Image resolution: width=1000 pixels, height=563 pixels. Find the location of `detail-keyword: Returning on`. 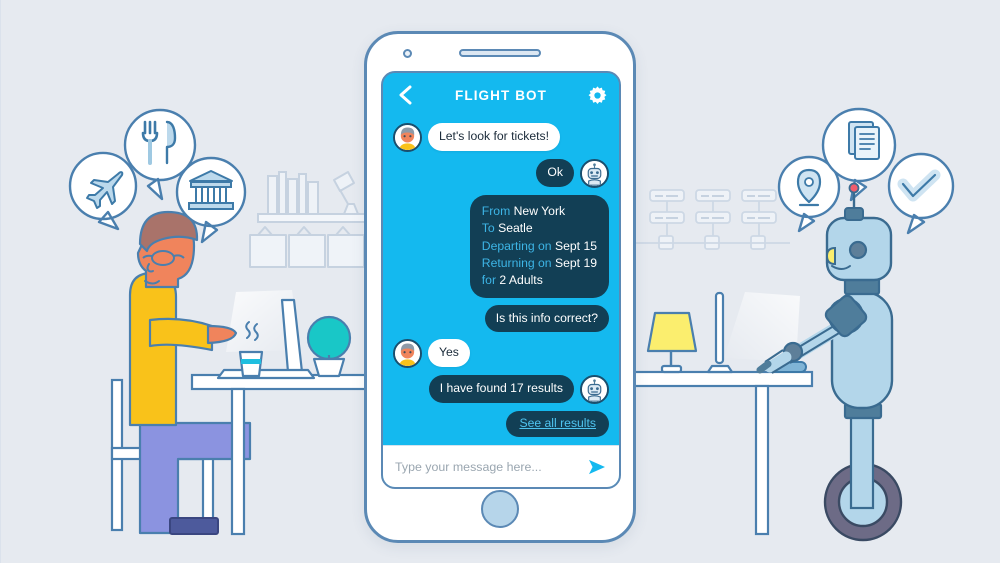

detail-keyword: Returning on is located at coordinates (516, 262).